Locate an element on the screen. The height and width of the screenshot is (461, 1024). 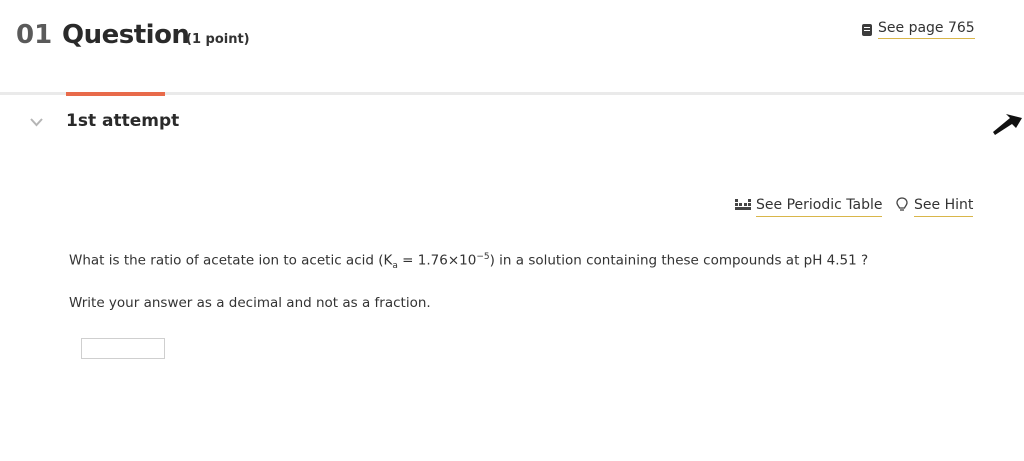
see-hint-link: See Hint is located at coordinates (935, 207).